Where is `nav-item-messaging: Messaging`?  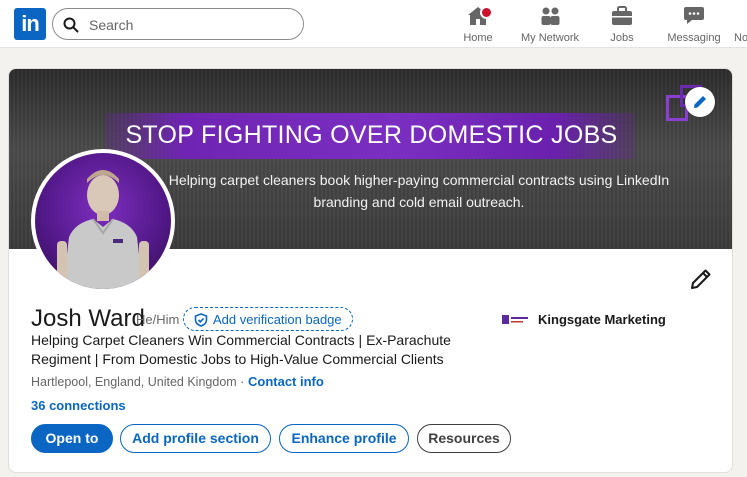 nav-item-messaging: Messaging is located at coordinates (694, 24).